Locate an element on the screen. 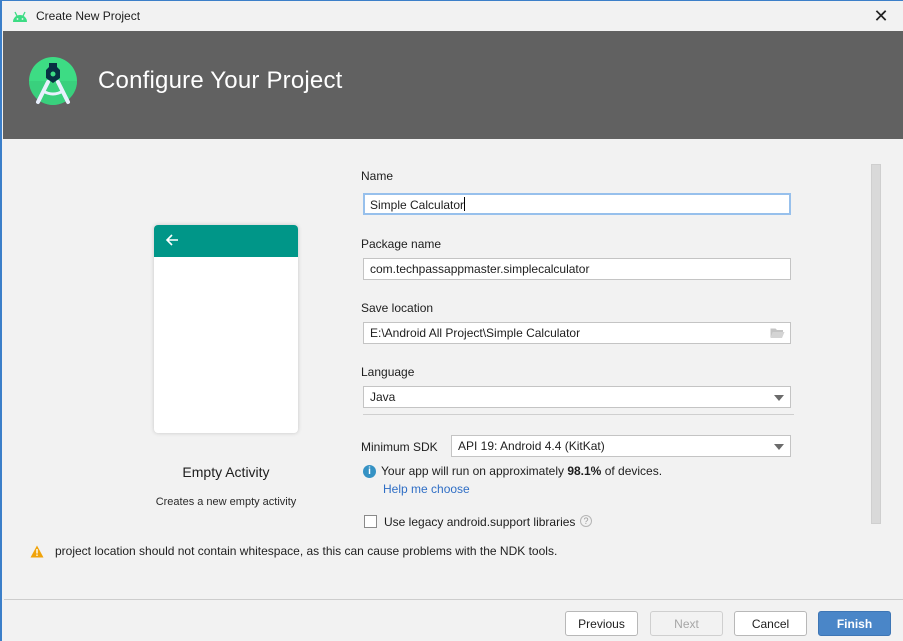 This screenshot has width=903, height=641. legacy-support-label: Use legacy android.support libraries is located at coordinates (479, 522).